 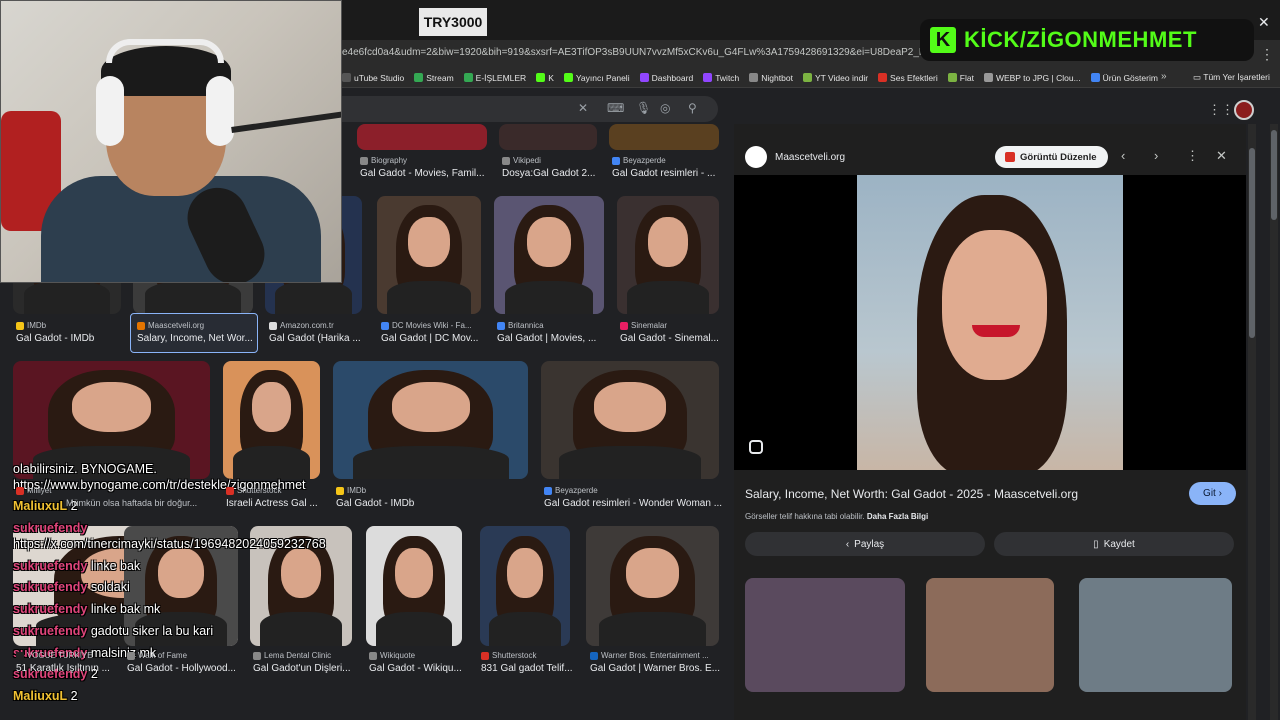 What do you see at coordinates (865, 544) in the screenshot?
I see `share-button: ‹ Paylaş` at bounding box center [865, 544].